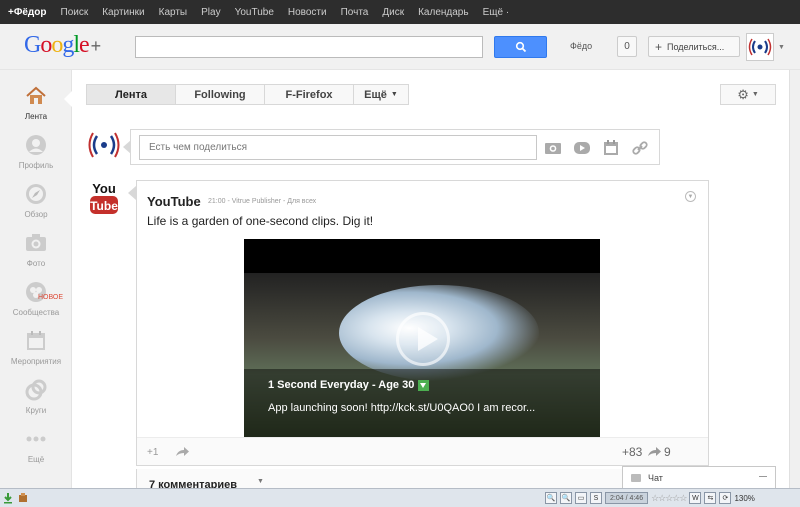 The width and height of the screenshot is (800, 507). Describe the element at coordinates (152, 452) in the screenshot. I see `plus-one-button: +1` at that location.